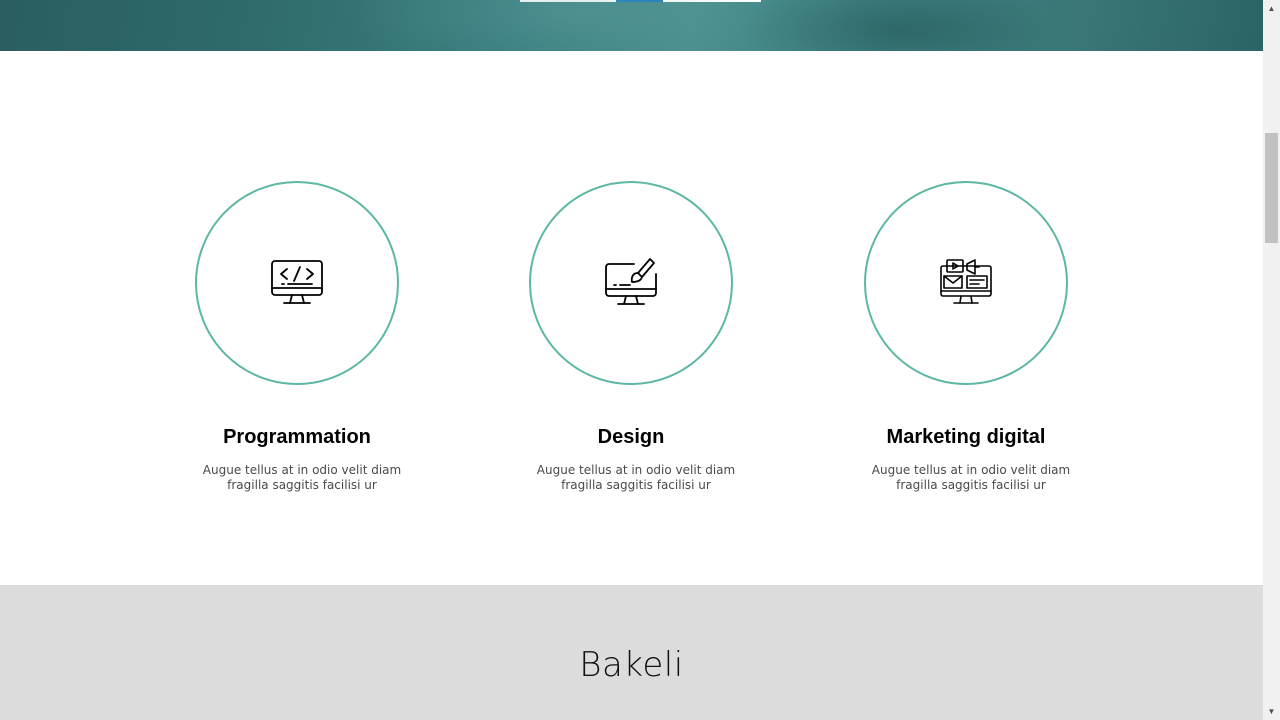 The height and width of the screenshot is (720, 1280). What do you see at coordinates (297, 437) in the screenshot?
I see `service-title: Programmation` at bounding box center [297, 437].